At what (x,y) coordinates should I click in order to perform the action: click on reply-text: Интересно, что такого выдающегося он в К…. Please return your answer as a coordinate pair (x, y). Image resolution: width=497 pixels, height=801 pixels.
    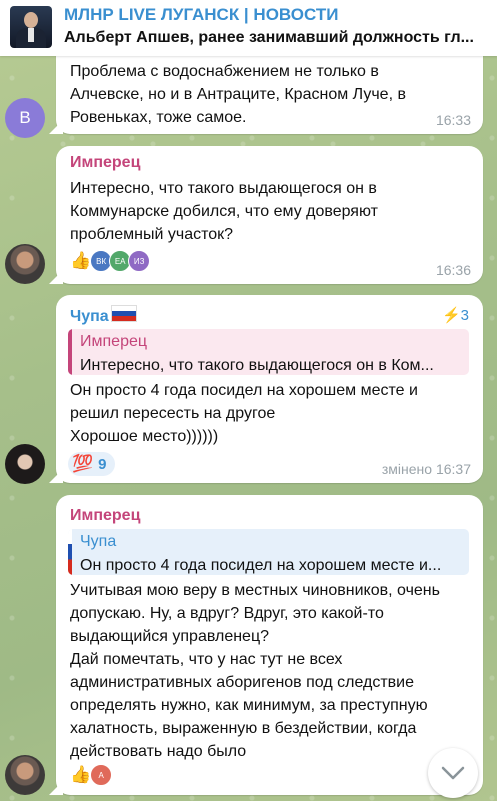
    Looking at the image, I should click on (257, 365).